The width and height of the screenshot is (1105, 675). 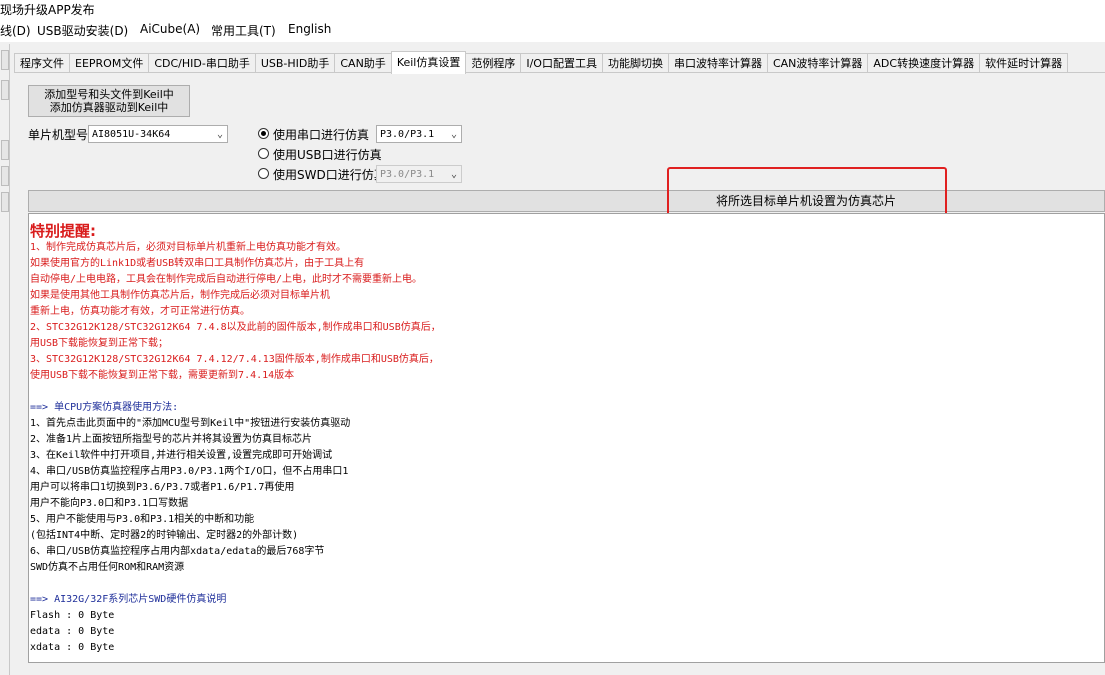 I want to click on uart-port-select: P3.0/P3.1 ⌄, so click(x=419, y=134).